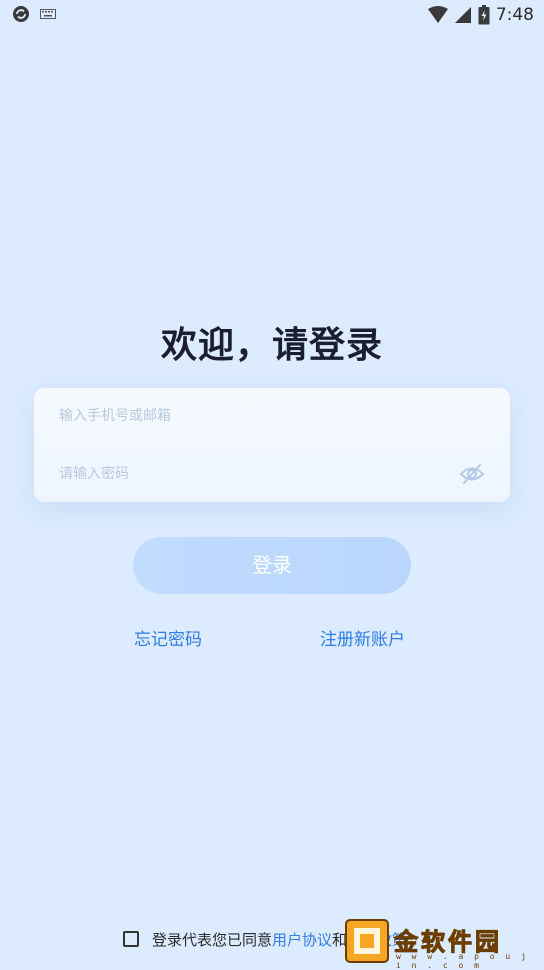  I want to click on eye-off-icon, so click(472, 474).